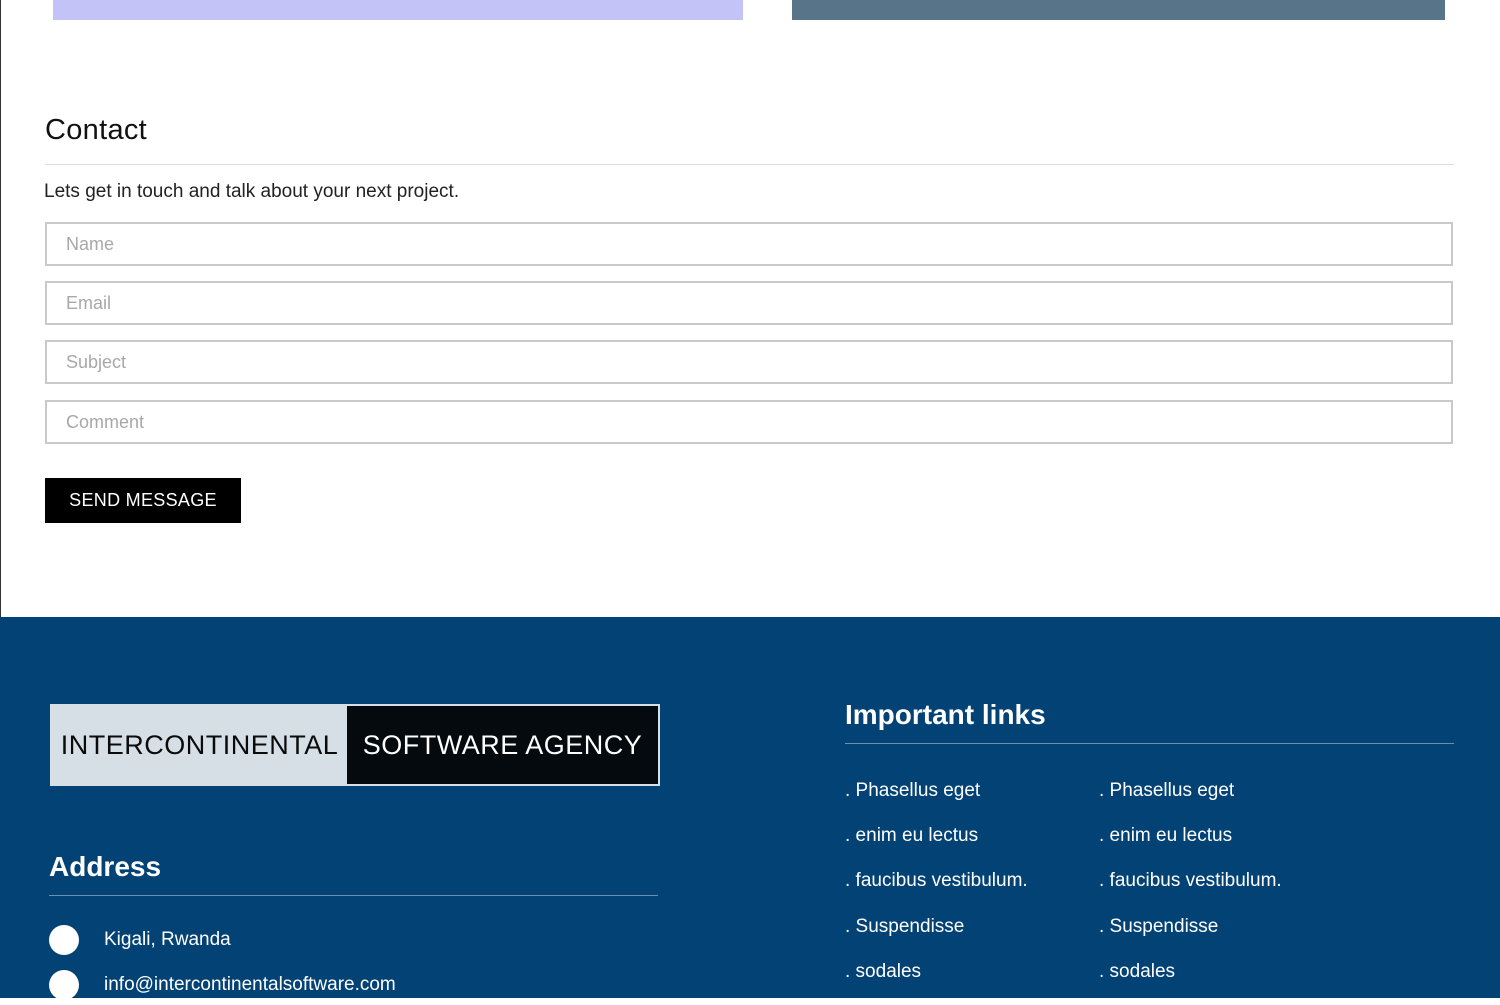 The height and width of the screenshot is (1005, 1500). What do you see at coordinates (0, 308) in the screenshot?
I see `page-left-border` at bounding box center [0, 308].